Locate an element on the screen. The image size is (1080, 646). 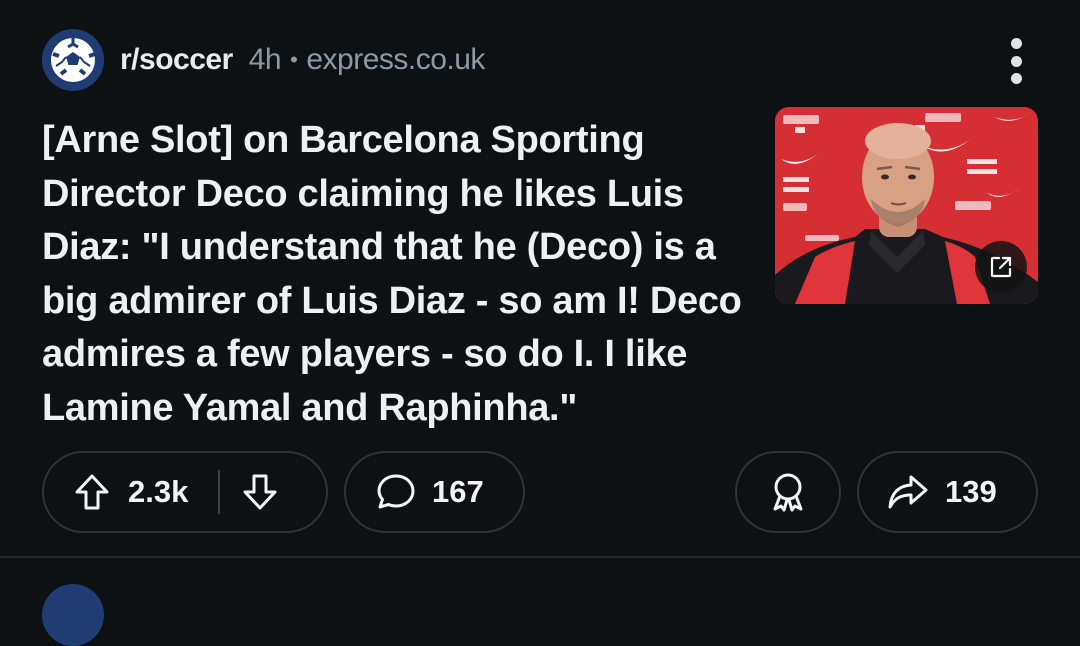
post-meta: r/soccer 4h • express.co.uk is located at coordinates (302, 60).